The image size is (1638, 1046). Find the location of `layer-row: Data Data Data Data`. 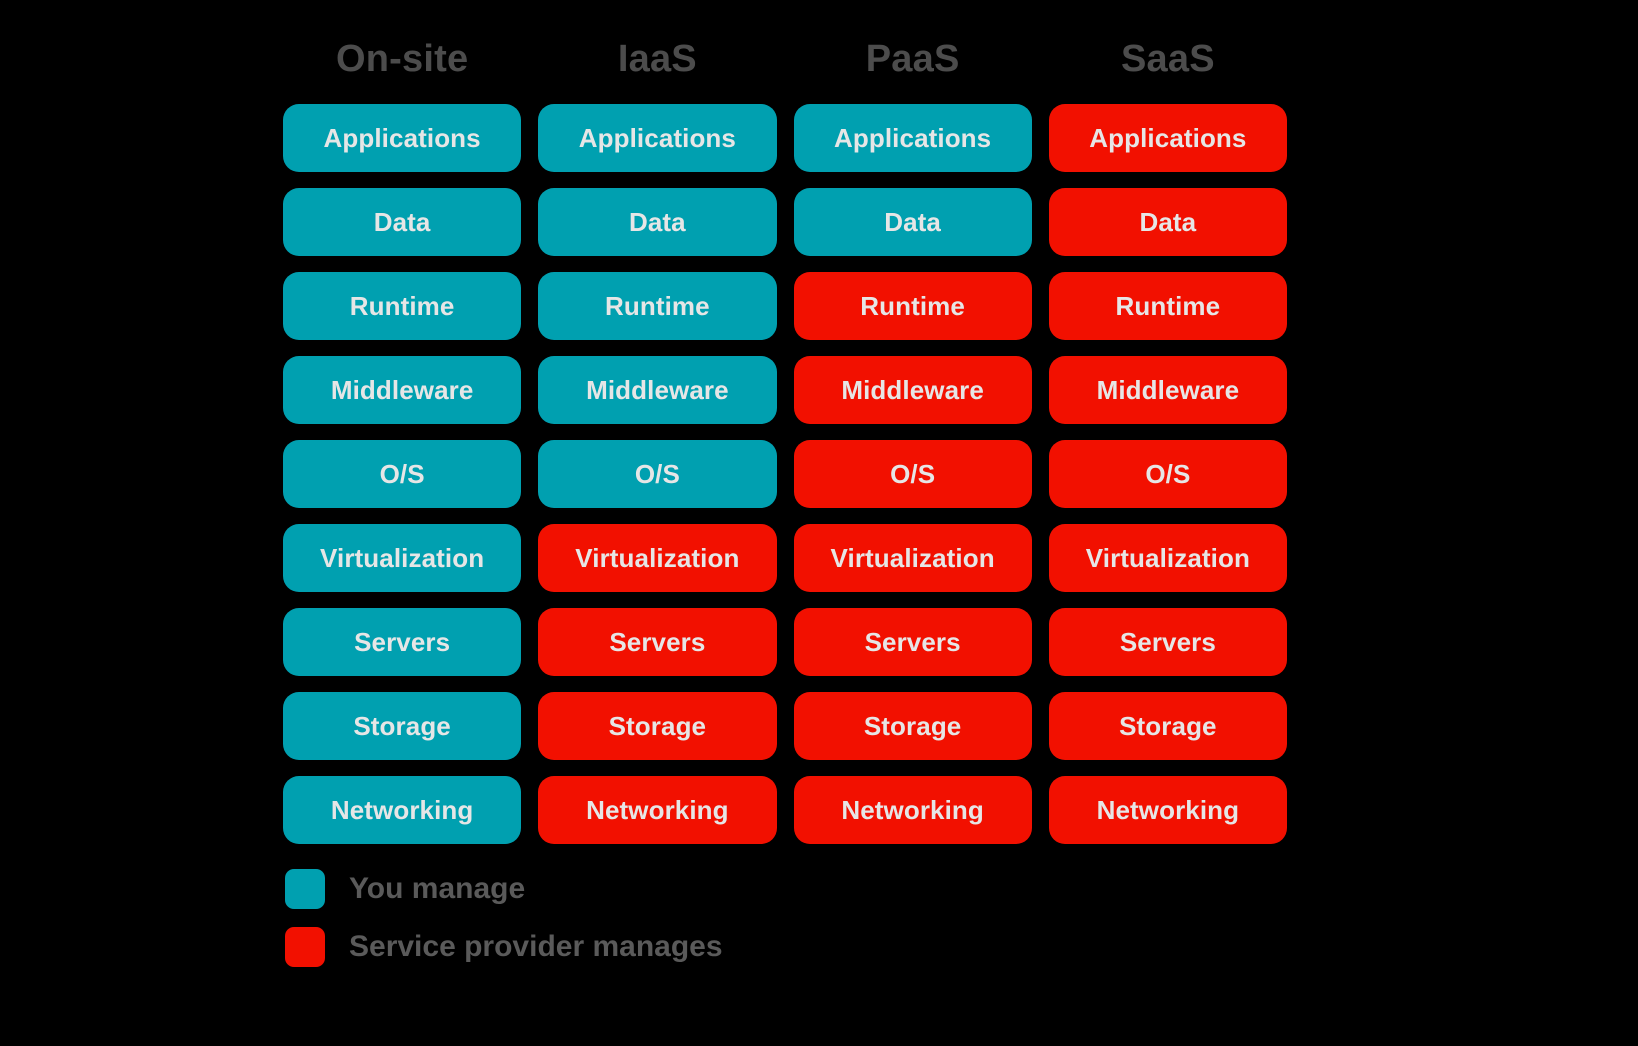

layer-row: Data Data Data Data is located at coordinates (785, 222).